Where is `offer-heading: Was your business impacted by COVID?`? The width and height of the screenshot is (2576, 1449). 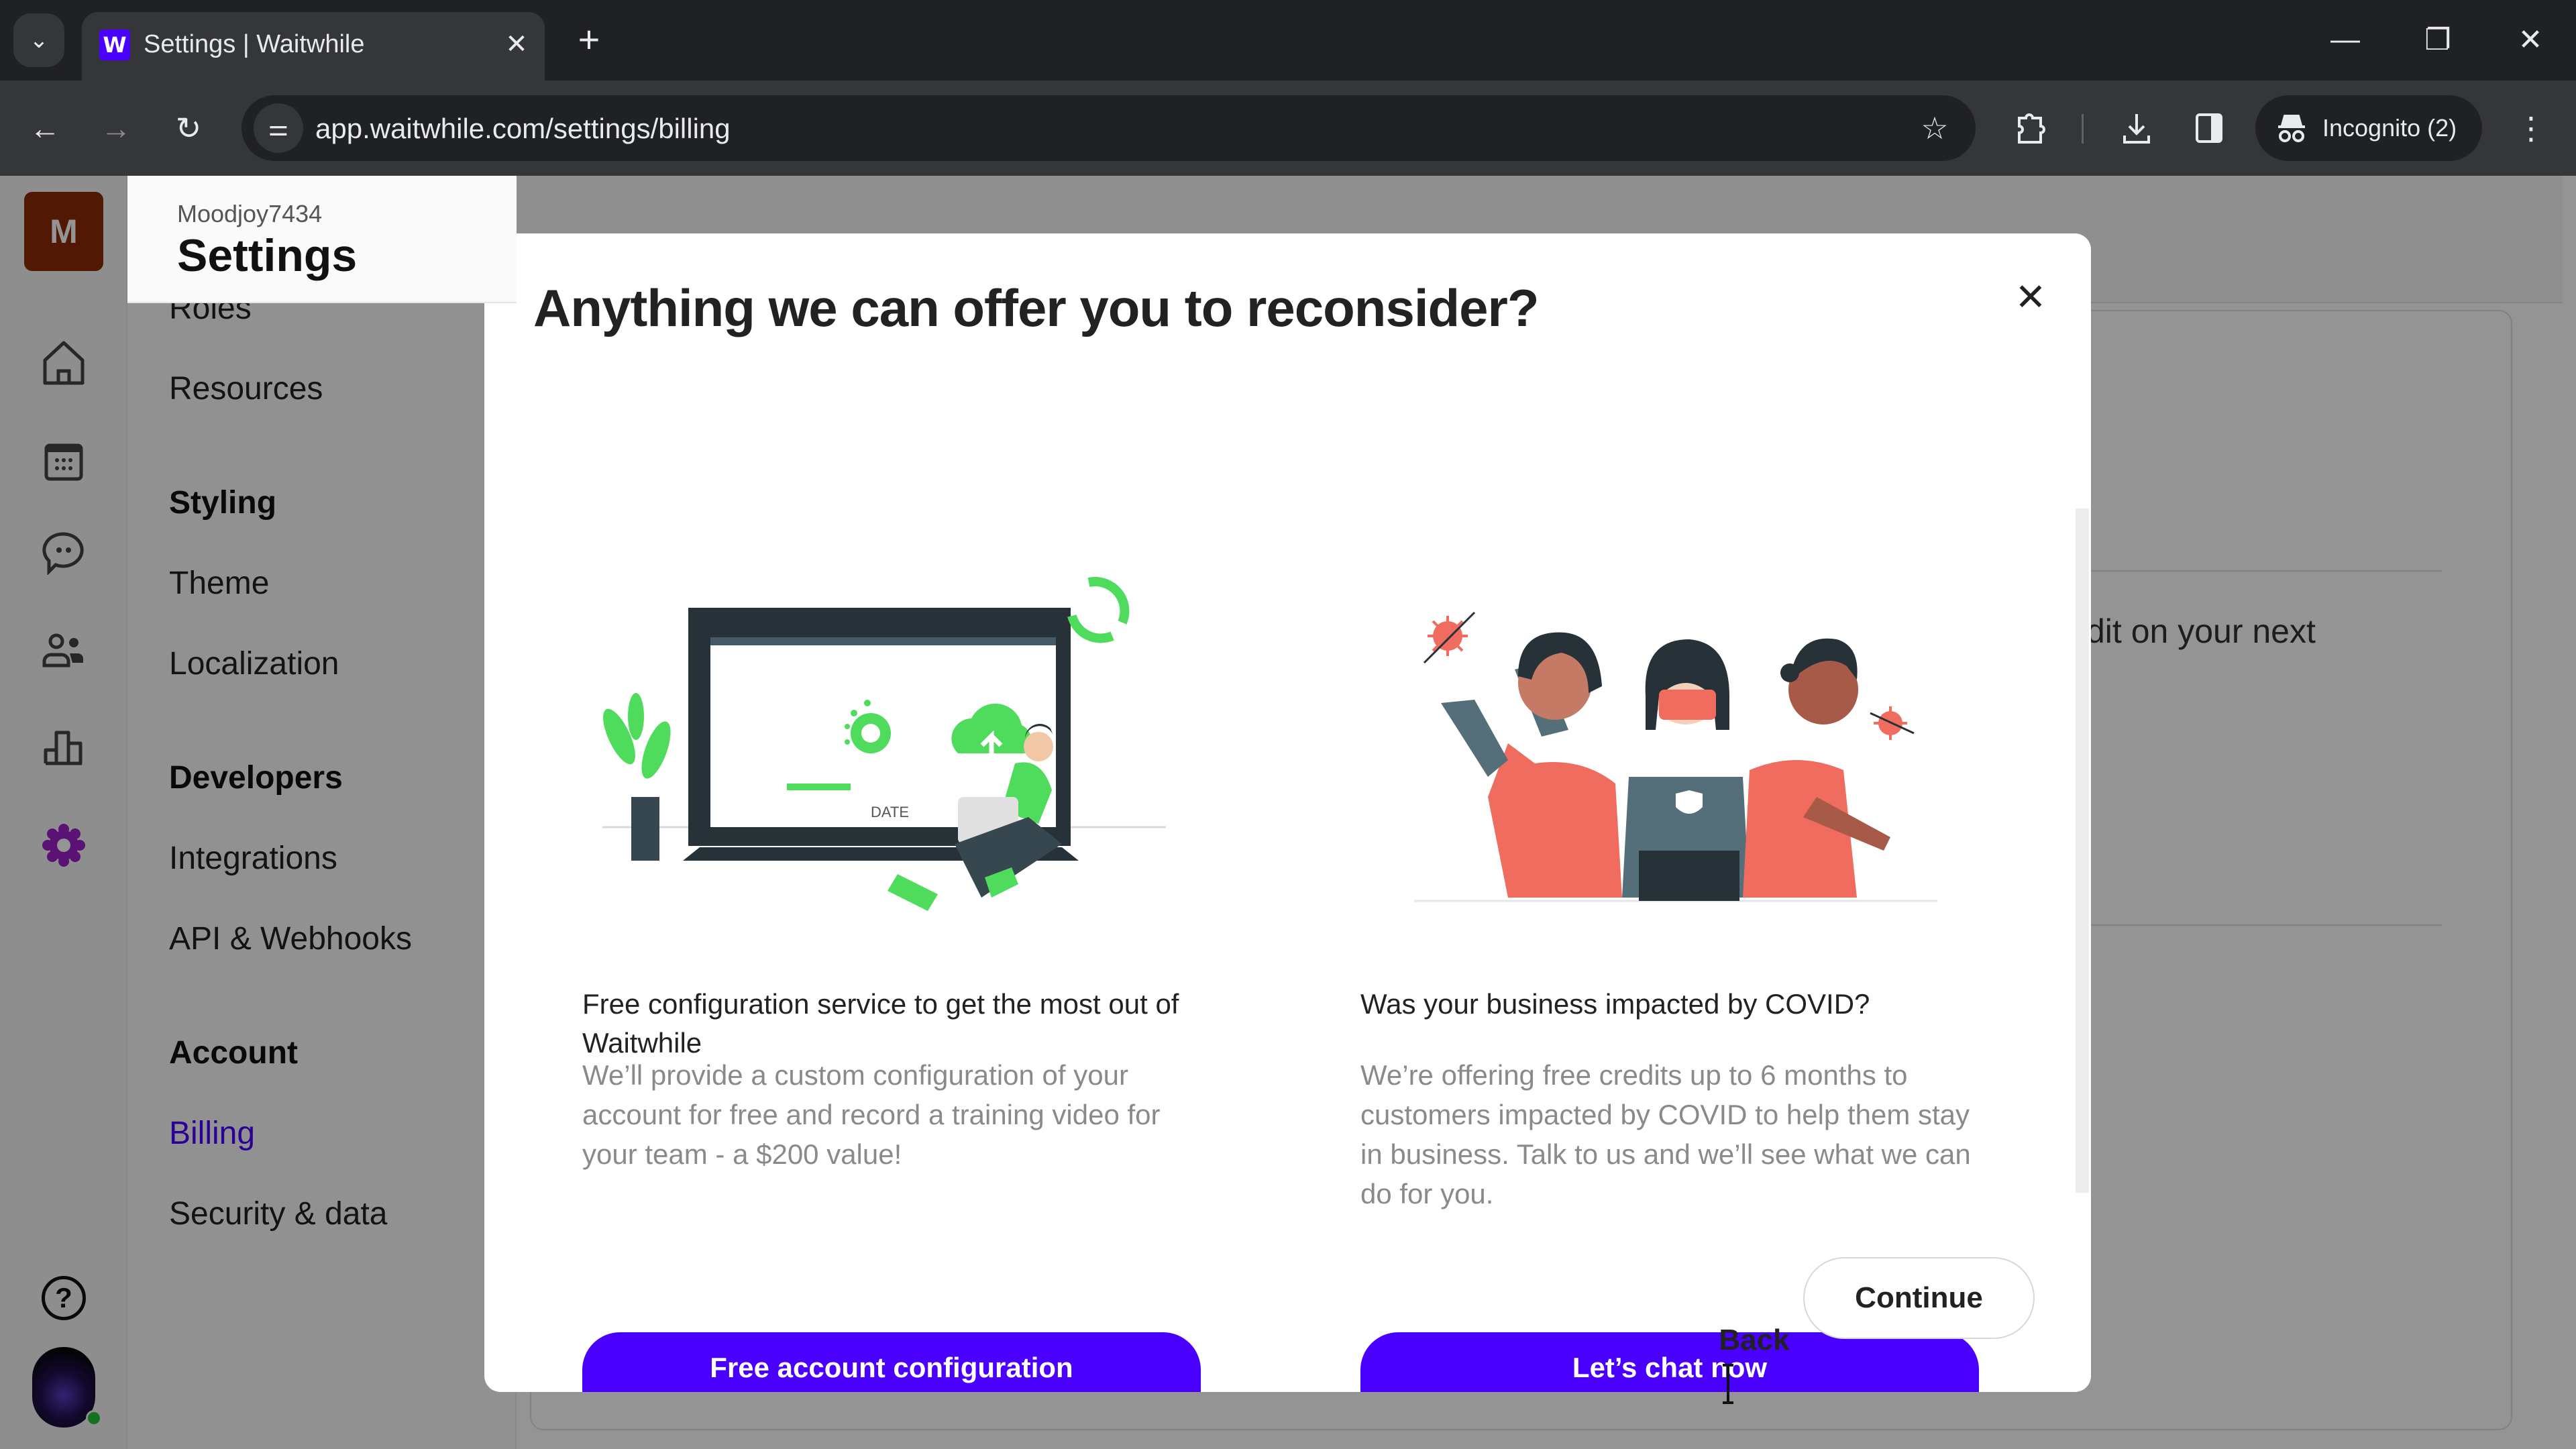 offer-heading: Was your business impacted by COVID? is located at coordinates (1615, 1004).